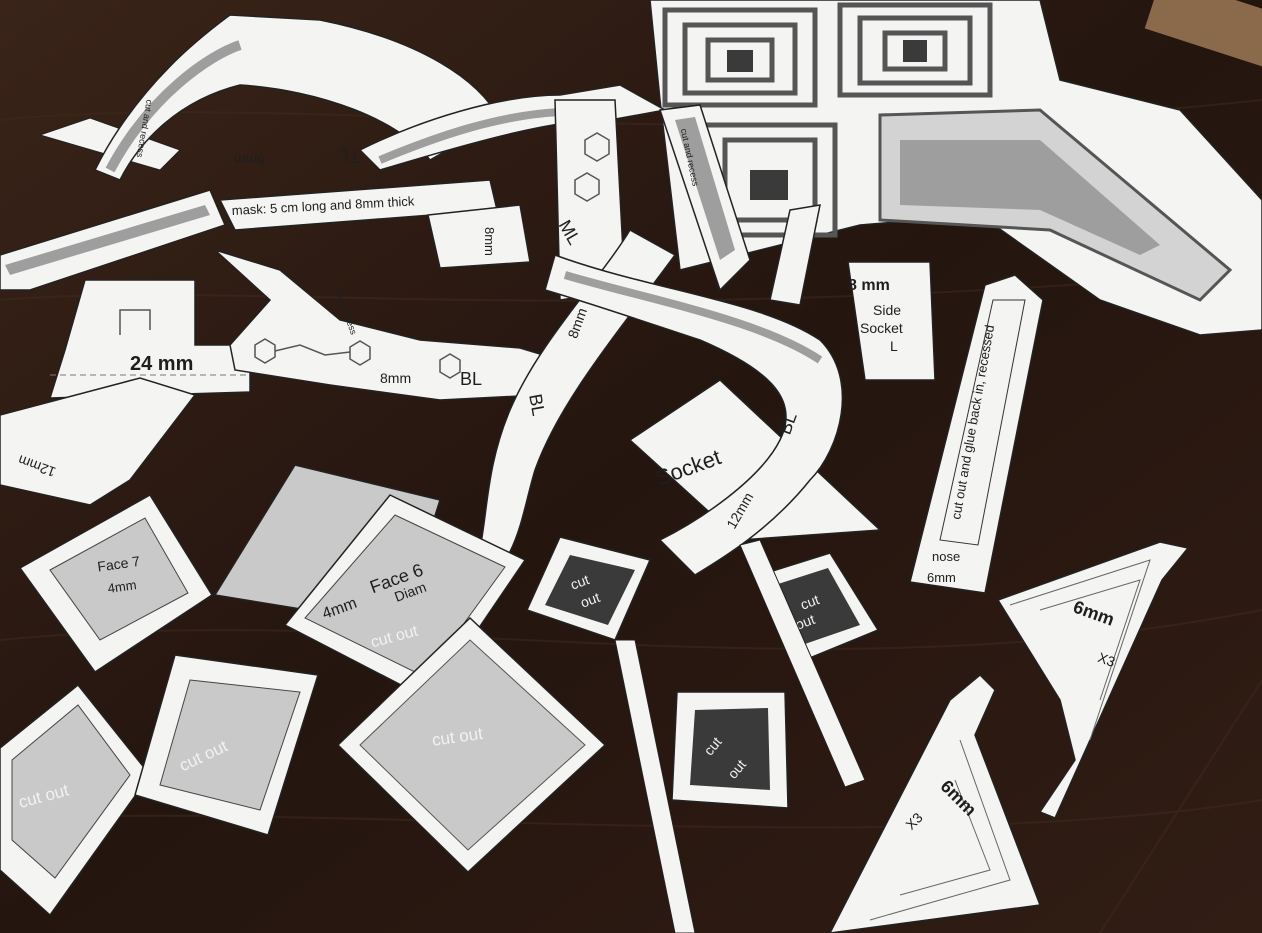 The image size is (1262, 933). What do you see at coordinates (489, 241) in the screenshot?
I see `mm8-tab-label: 8mm` at bounding box center [489, 241].